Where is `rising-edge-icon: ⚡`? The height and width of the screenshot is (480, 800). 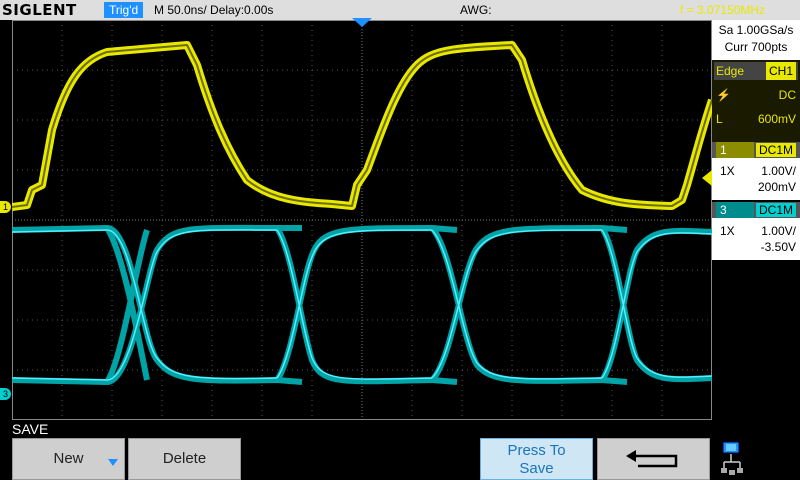
rising-edge-icon: ⚡ is located at coordinates (723, 95).